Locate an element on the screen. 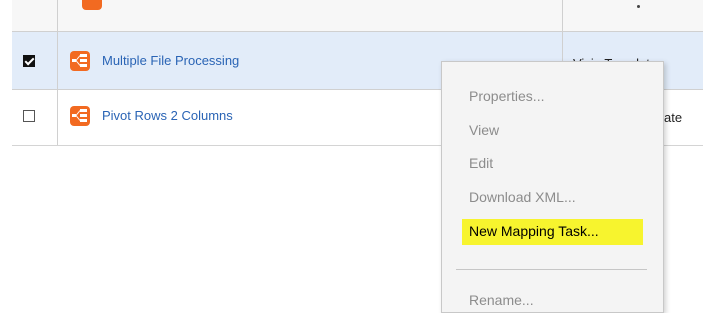 The image size is (703, 313). menu-separator is located at coordinates (551, 269).